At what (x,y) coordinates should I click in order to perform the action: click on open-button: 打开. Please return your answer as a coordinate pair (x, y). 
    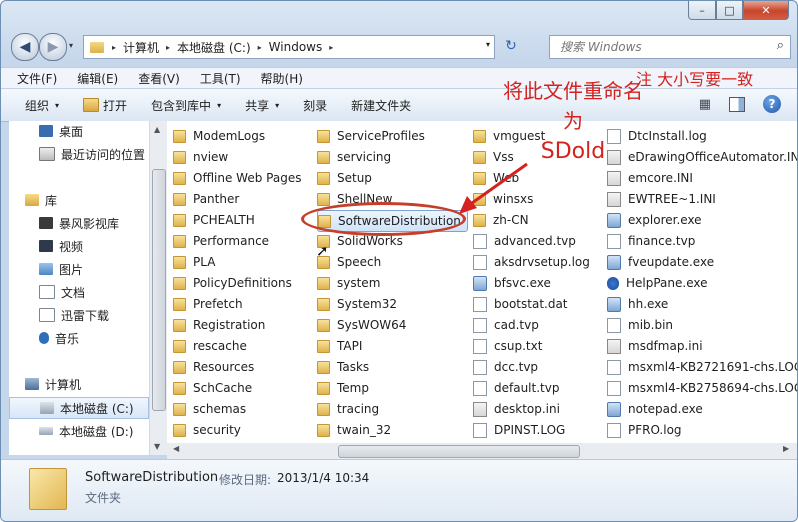
    Looking at the image, I should click on (105, 105).